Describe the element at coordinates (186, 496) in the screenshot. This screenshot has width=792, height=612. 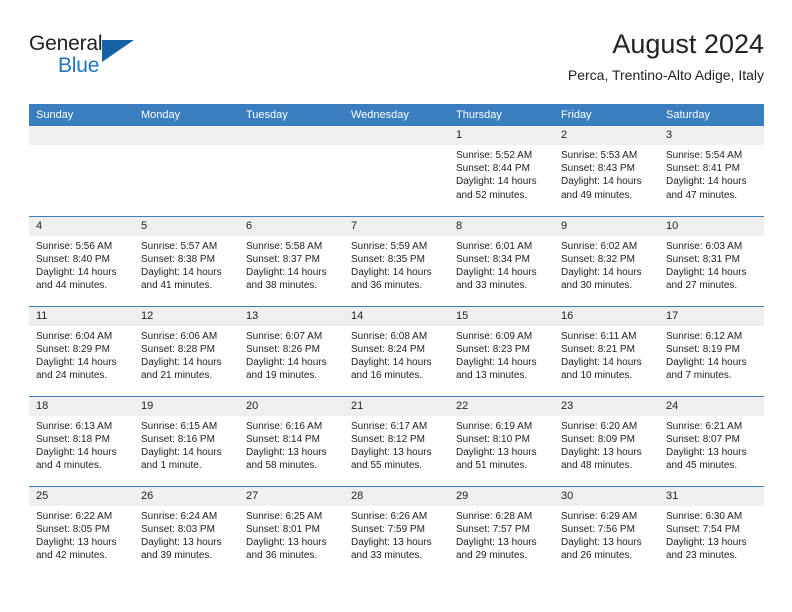
I see `day-number: 26` at that location.